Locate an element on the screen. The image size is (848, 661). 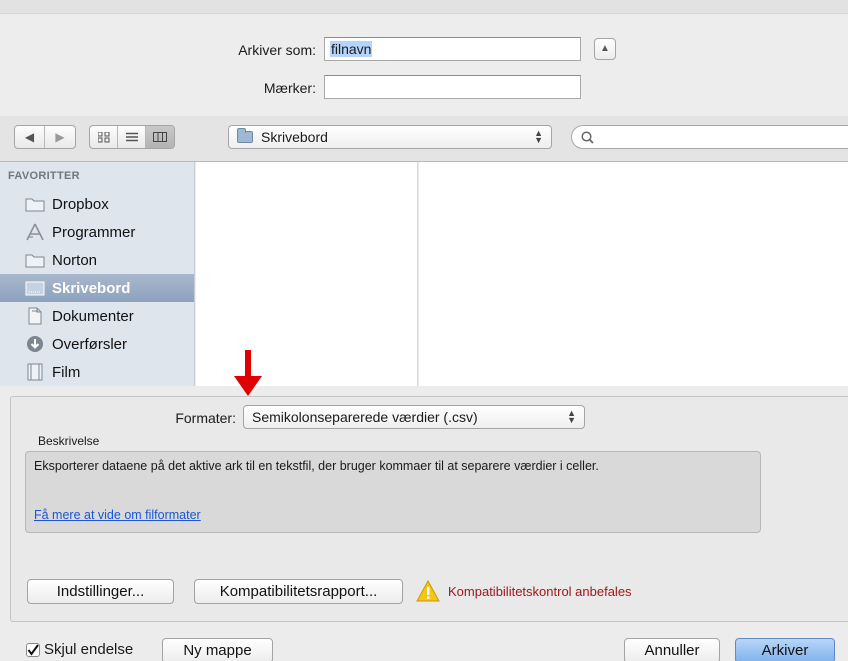
desktop-folder-icon is located at coordinates (245, 135).